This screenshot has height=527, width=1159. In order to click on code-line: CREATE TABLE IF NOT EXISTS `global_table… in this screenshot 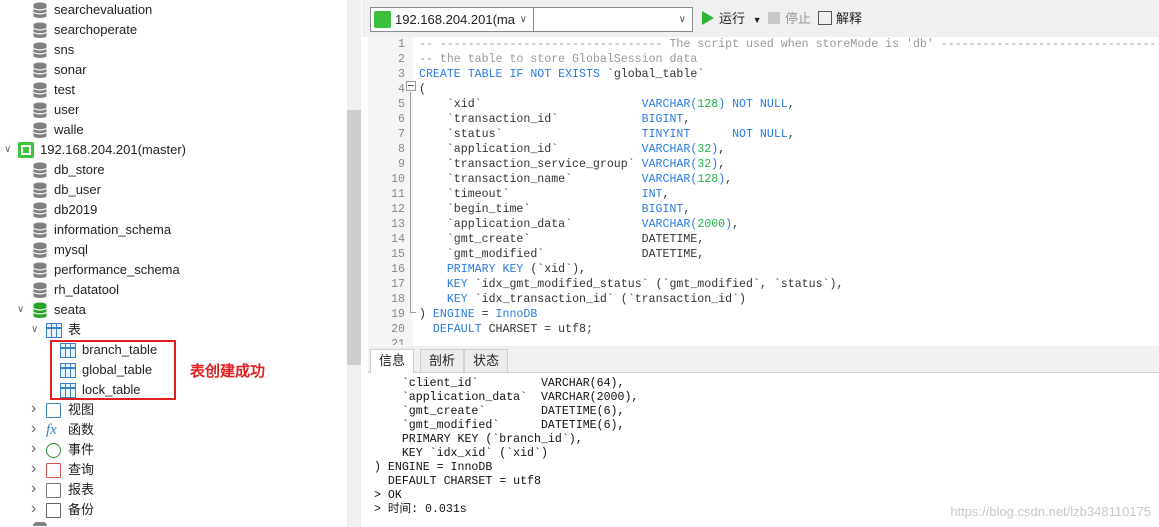, I will do `click(561, 74)`.